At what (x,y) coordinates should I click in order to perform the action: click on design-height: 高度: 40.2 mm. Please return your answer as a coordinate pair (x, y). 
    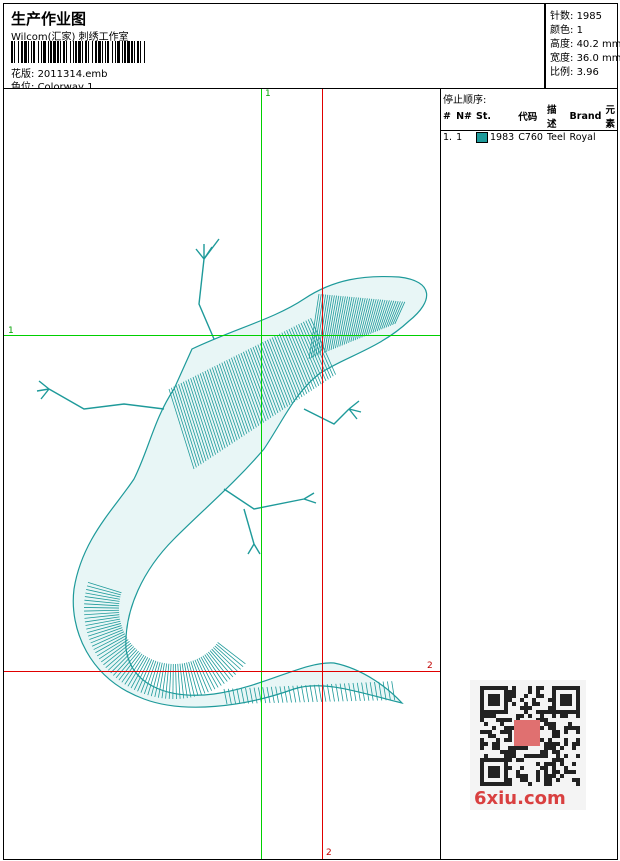
    Looking at the image, I should click on (585, 44).